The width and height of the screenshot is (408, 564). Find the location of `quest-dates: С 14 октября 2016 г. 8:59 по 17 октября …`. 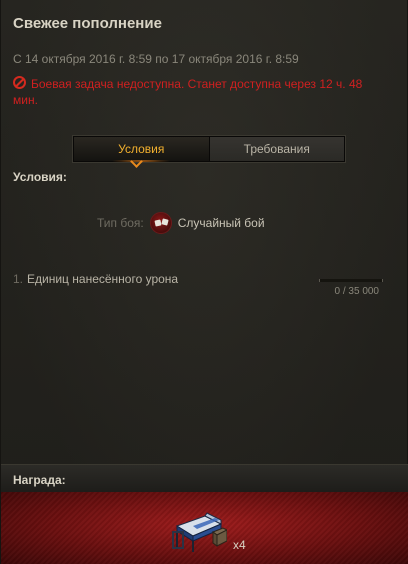

quest-dates: С 14 октября 2016 г. 8:59 по 17 октября … is located at coordinates (156, 59).